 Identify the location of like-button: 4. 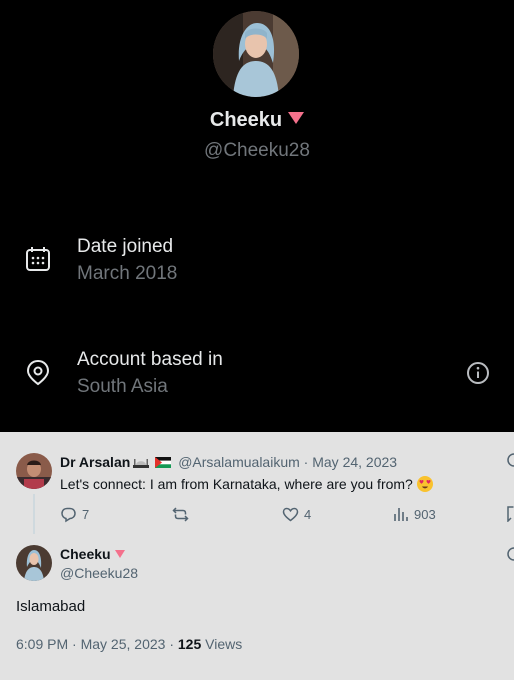
(296, 514).